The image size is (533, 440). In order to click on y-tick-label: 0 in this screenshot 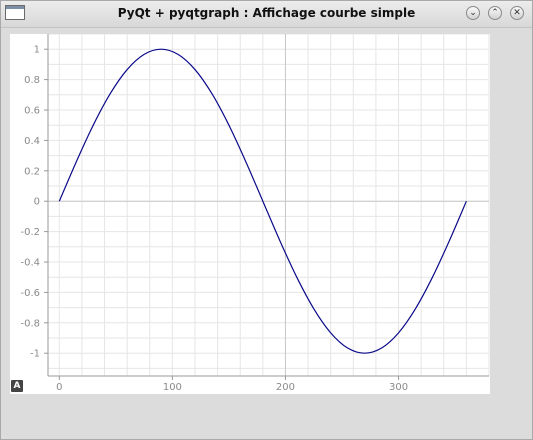, I will do `click(37, 202)`.